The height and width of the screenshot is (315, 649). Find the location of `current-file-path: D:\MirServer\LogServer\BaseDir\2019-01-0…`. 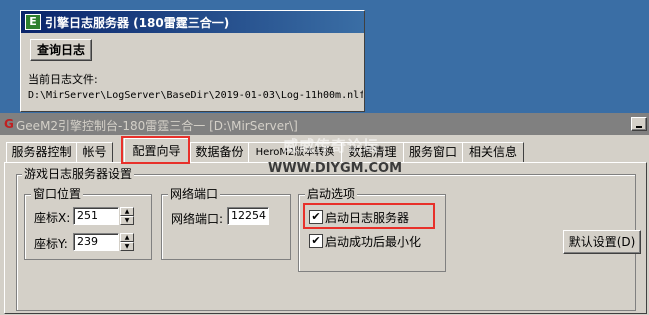

current-file-path: D:\MirServer\LogServer\BaseDir\2019-01-0… is located at coordinates (195, 95).